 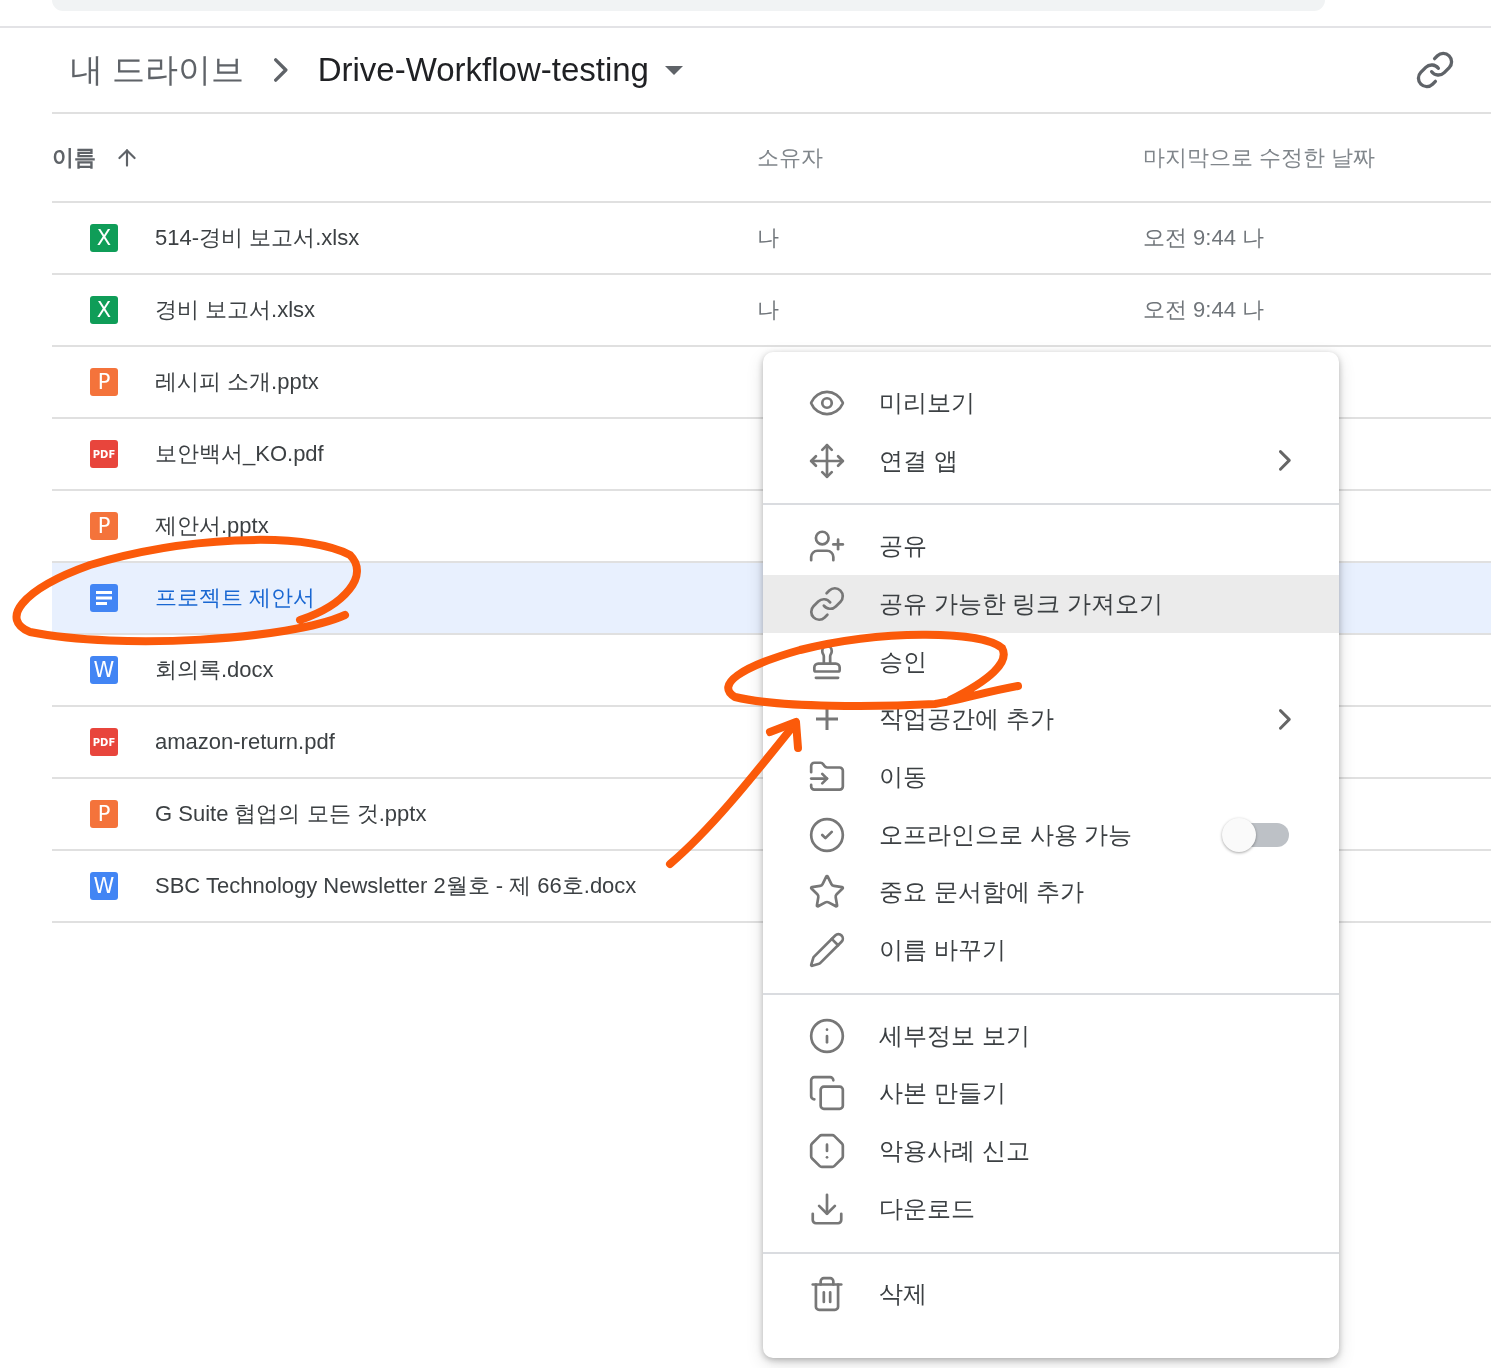 What do you see at coordinates (235, 310) in the screenshot?
I see `file-name: 경비 보고서.xlsx` at bounding box center [235, 310].